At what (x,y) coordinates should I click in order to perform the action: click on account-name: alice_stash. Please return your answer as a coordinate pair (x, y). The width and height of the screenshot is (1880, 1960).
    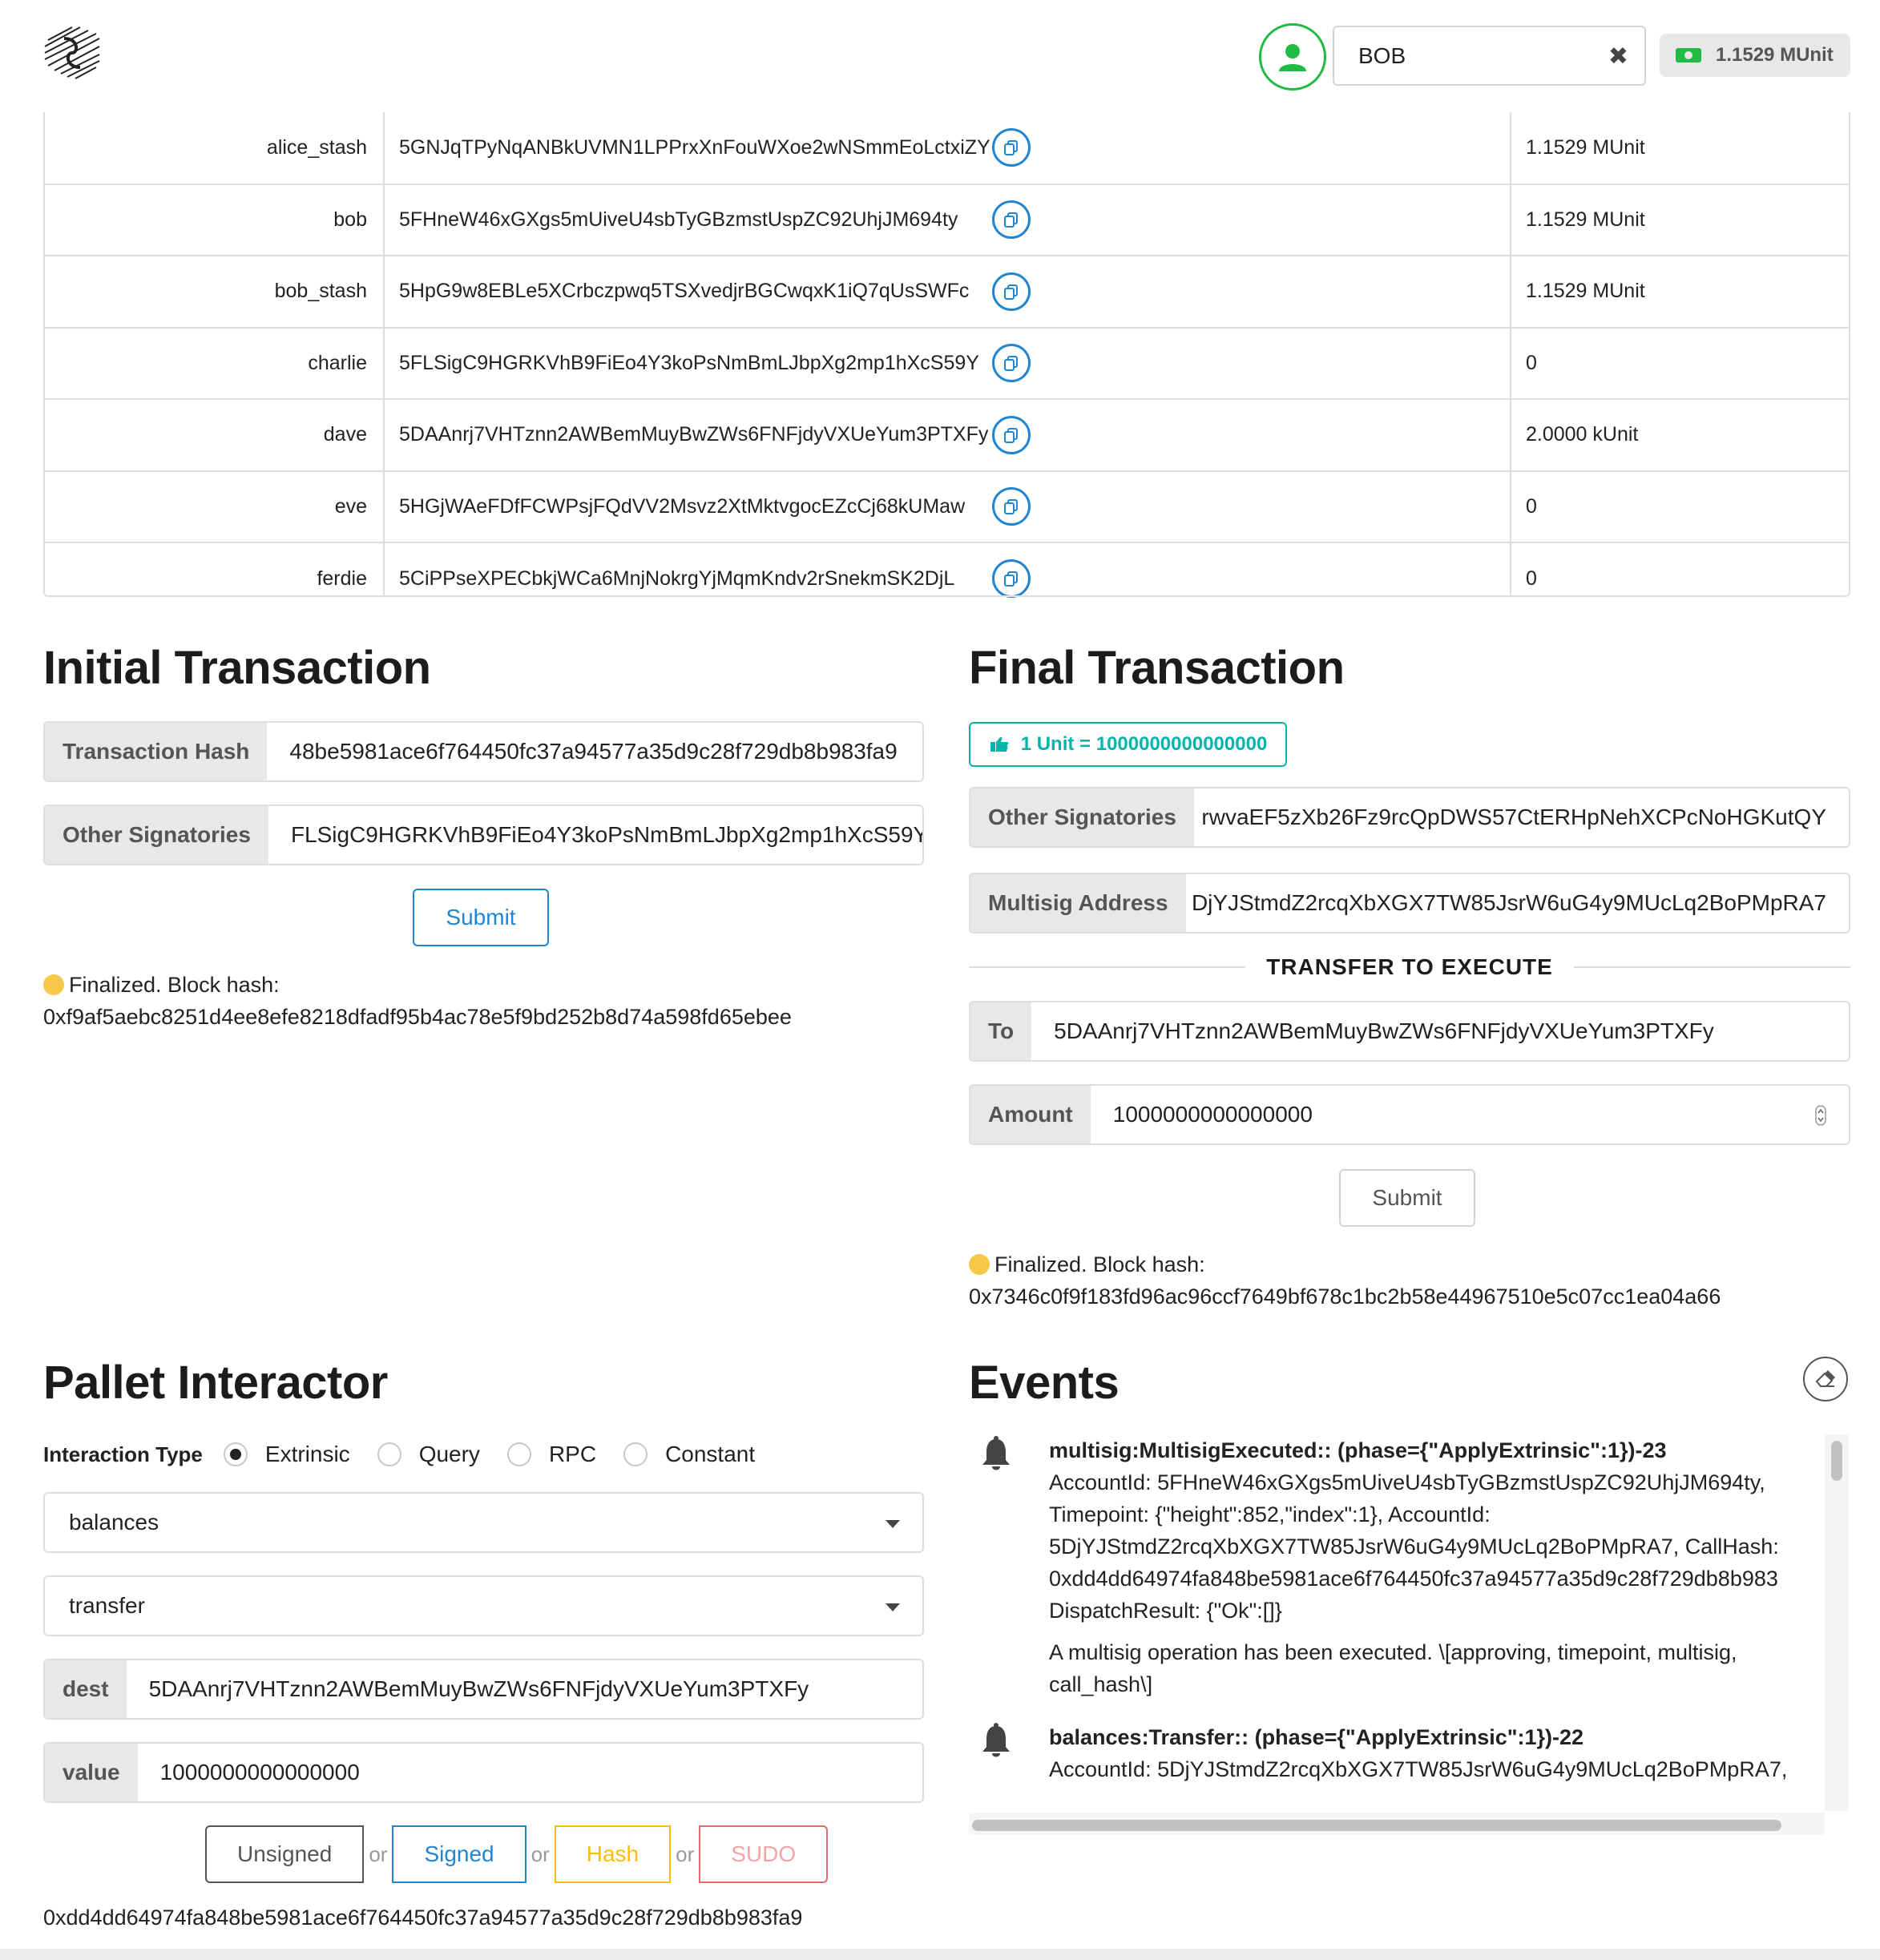
    Looking at the image, I should click on (316, 147).